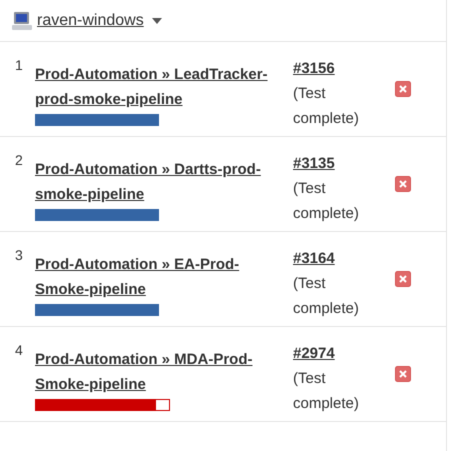 The image size is (450, 451). I want to click on build-number-link: #3156, so click(314, 68).